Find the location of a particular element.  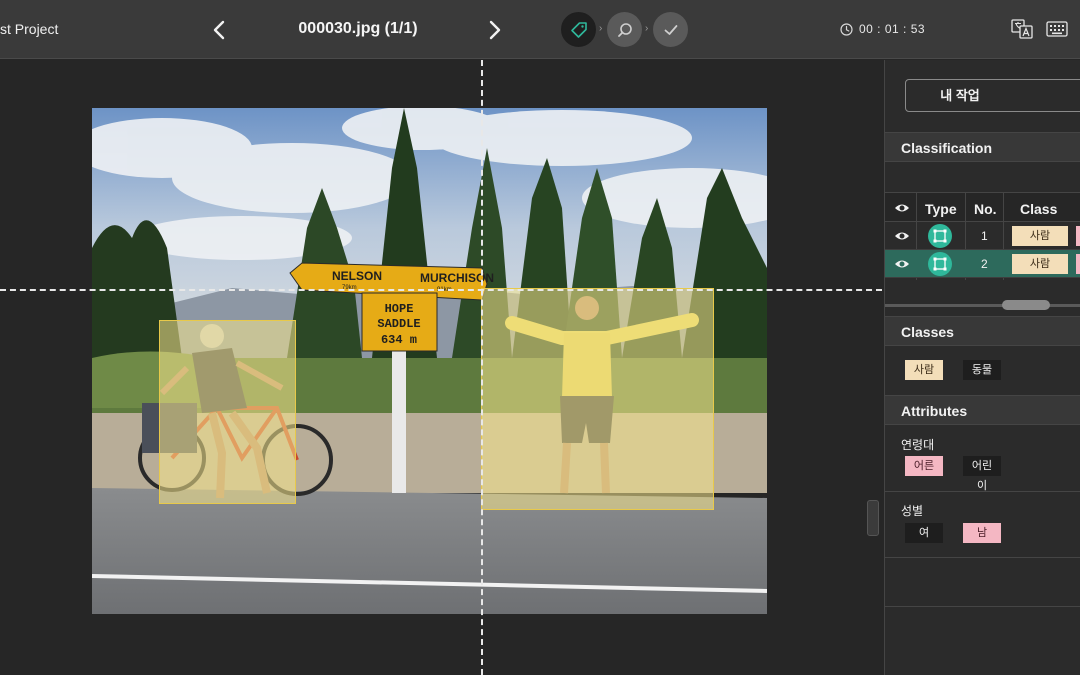

prev-image-button is located at coordinates (219, 30).